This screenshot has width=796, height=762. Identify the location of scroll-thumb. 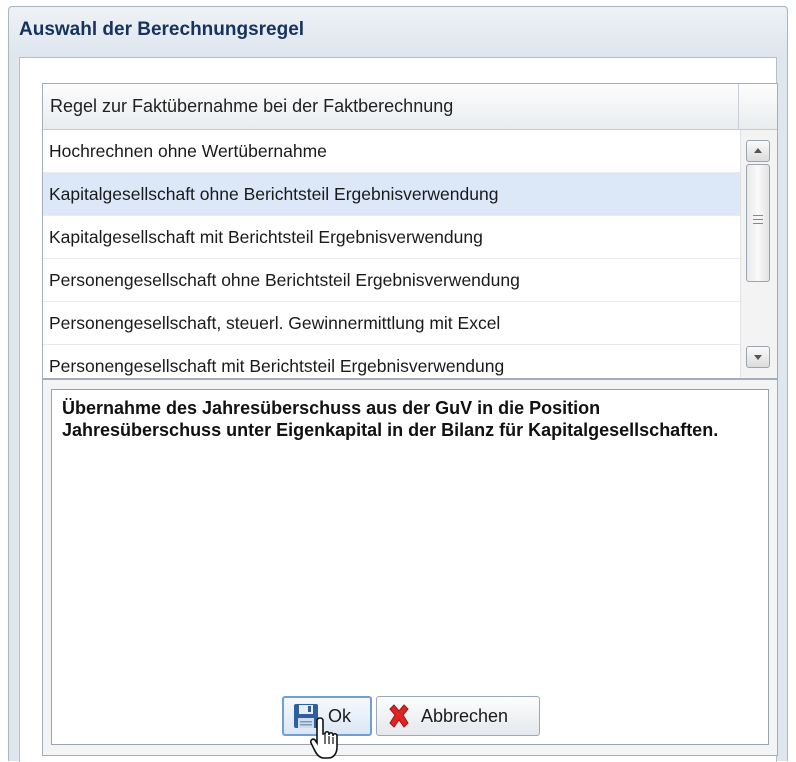
(758, 223).